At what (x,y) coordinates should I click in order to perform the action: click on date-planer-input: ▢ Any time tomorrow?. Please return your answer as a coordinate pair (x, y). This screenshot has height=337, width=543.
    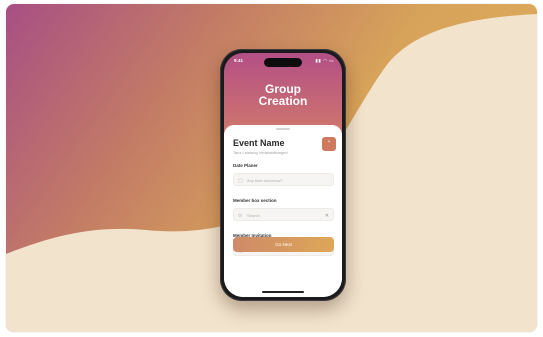
    Looking at the image, I should click on (283, 179).